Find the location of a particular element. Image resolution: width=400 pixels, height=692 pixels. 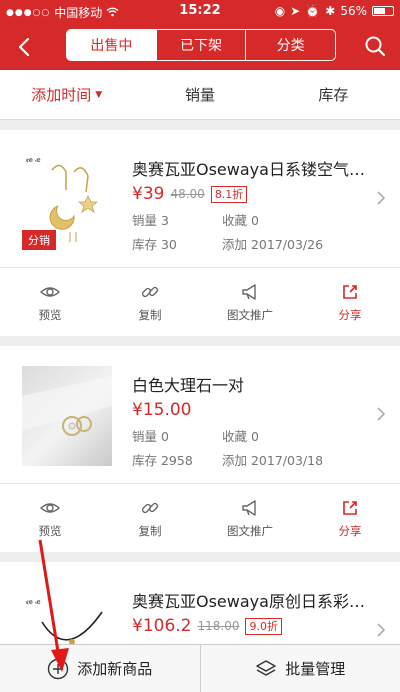

bottom-bar: 添加新商品 批量管理 is located at coordinates (200, 668).